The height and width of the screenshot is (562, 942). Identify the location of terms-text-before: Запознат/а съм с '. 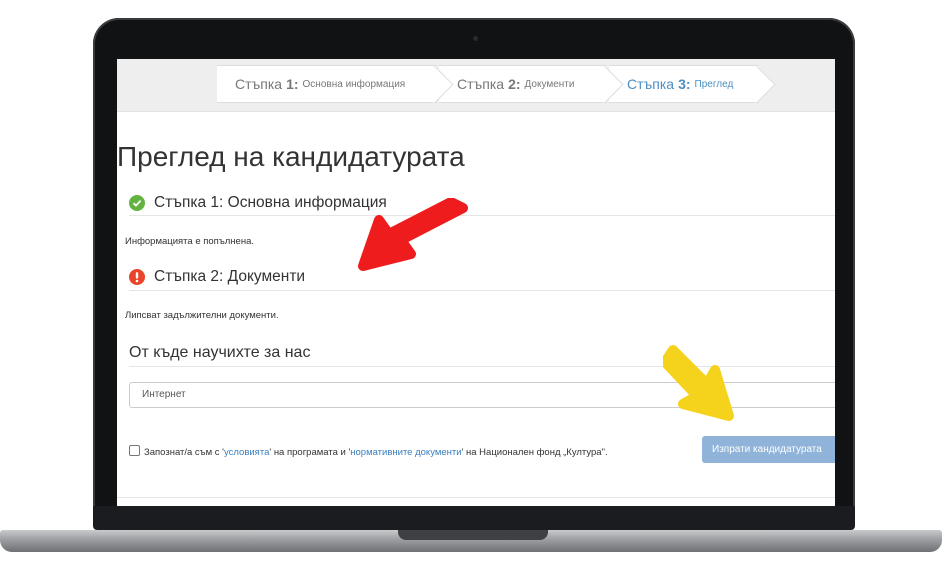
(184, 452).